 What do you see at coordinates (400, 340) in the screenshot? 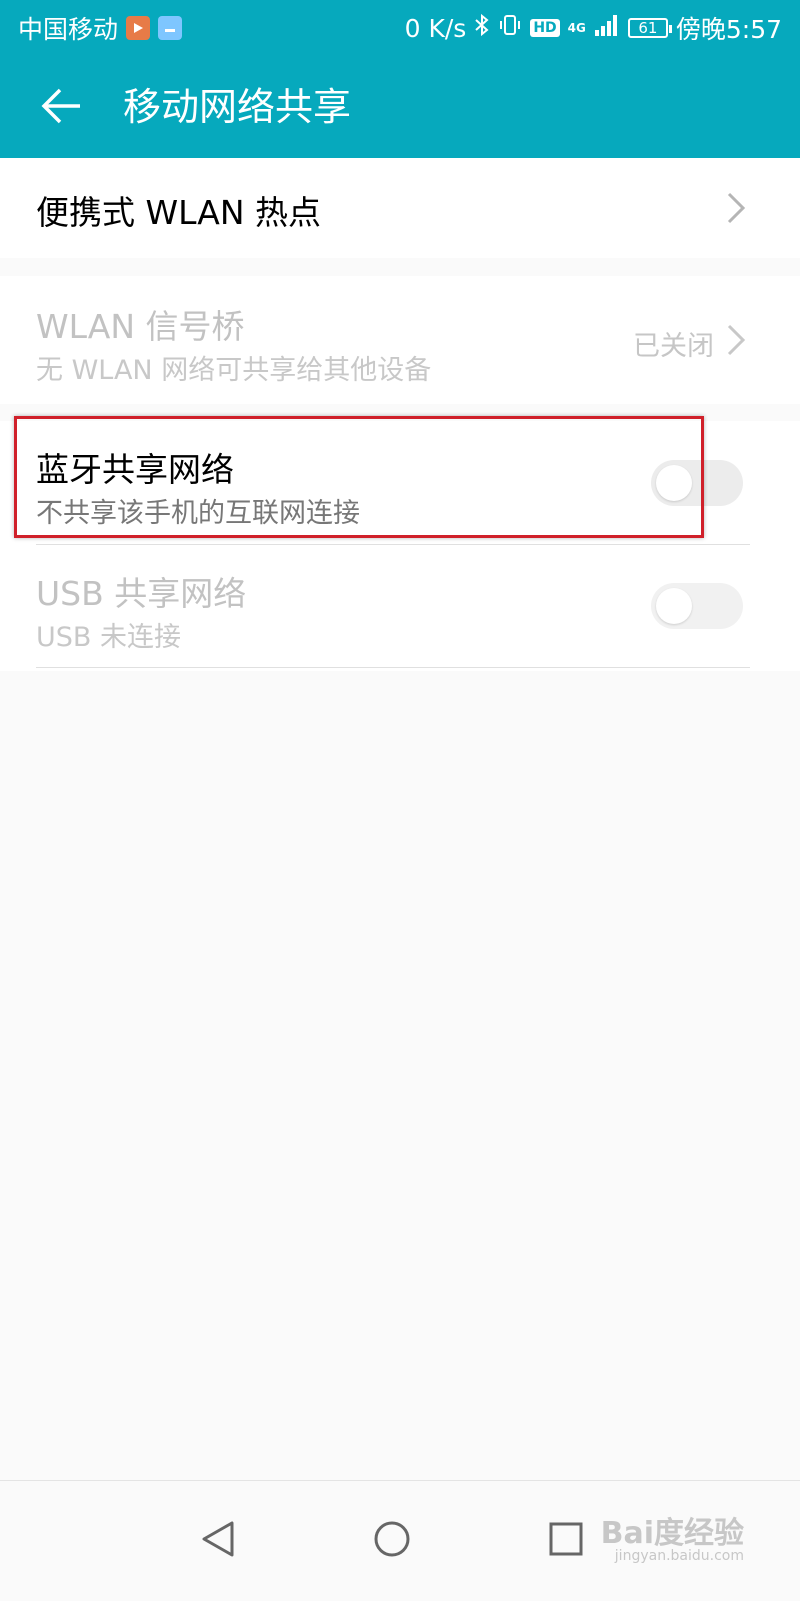
I see `wlan-bridge-row: WLAN 信号桥 无 WLAN 网络可共享给其他设备 已关闭` at bounding box center [400, 340].